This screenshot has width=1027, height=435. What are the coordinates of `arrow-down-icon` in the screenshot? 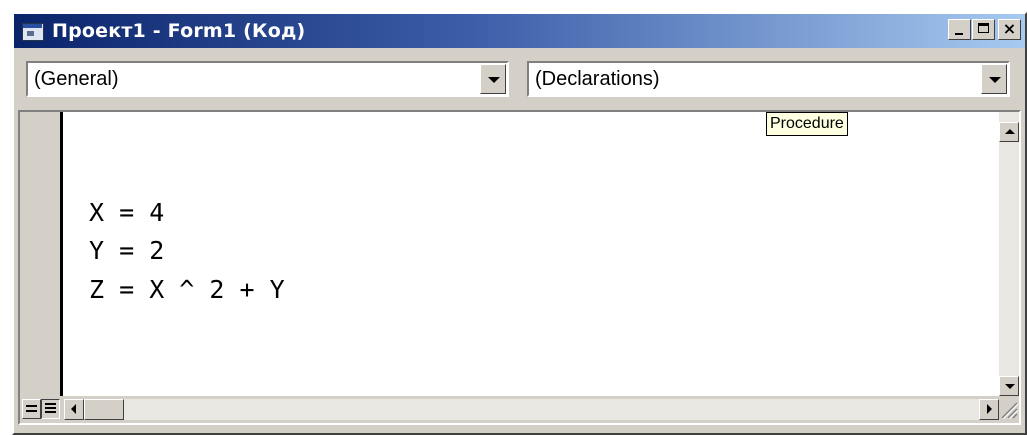 It's located at (1010, 386).